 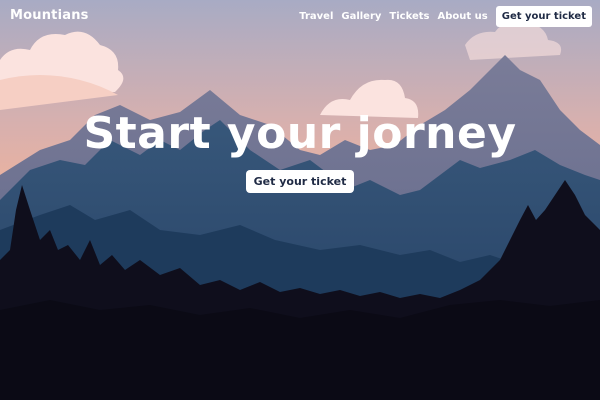 What do you see at coordinates (316, 16) in the screenshot?
I see `nav-link-travel: Travel` at bounding box center [316, 16].